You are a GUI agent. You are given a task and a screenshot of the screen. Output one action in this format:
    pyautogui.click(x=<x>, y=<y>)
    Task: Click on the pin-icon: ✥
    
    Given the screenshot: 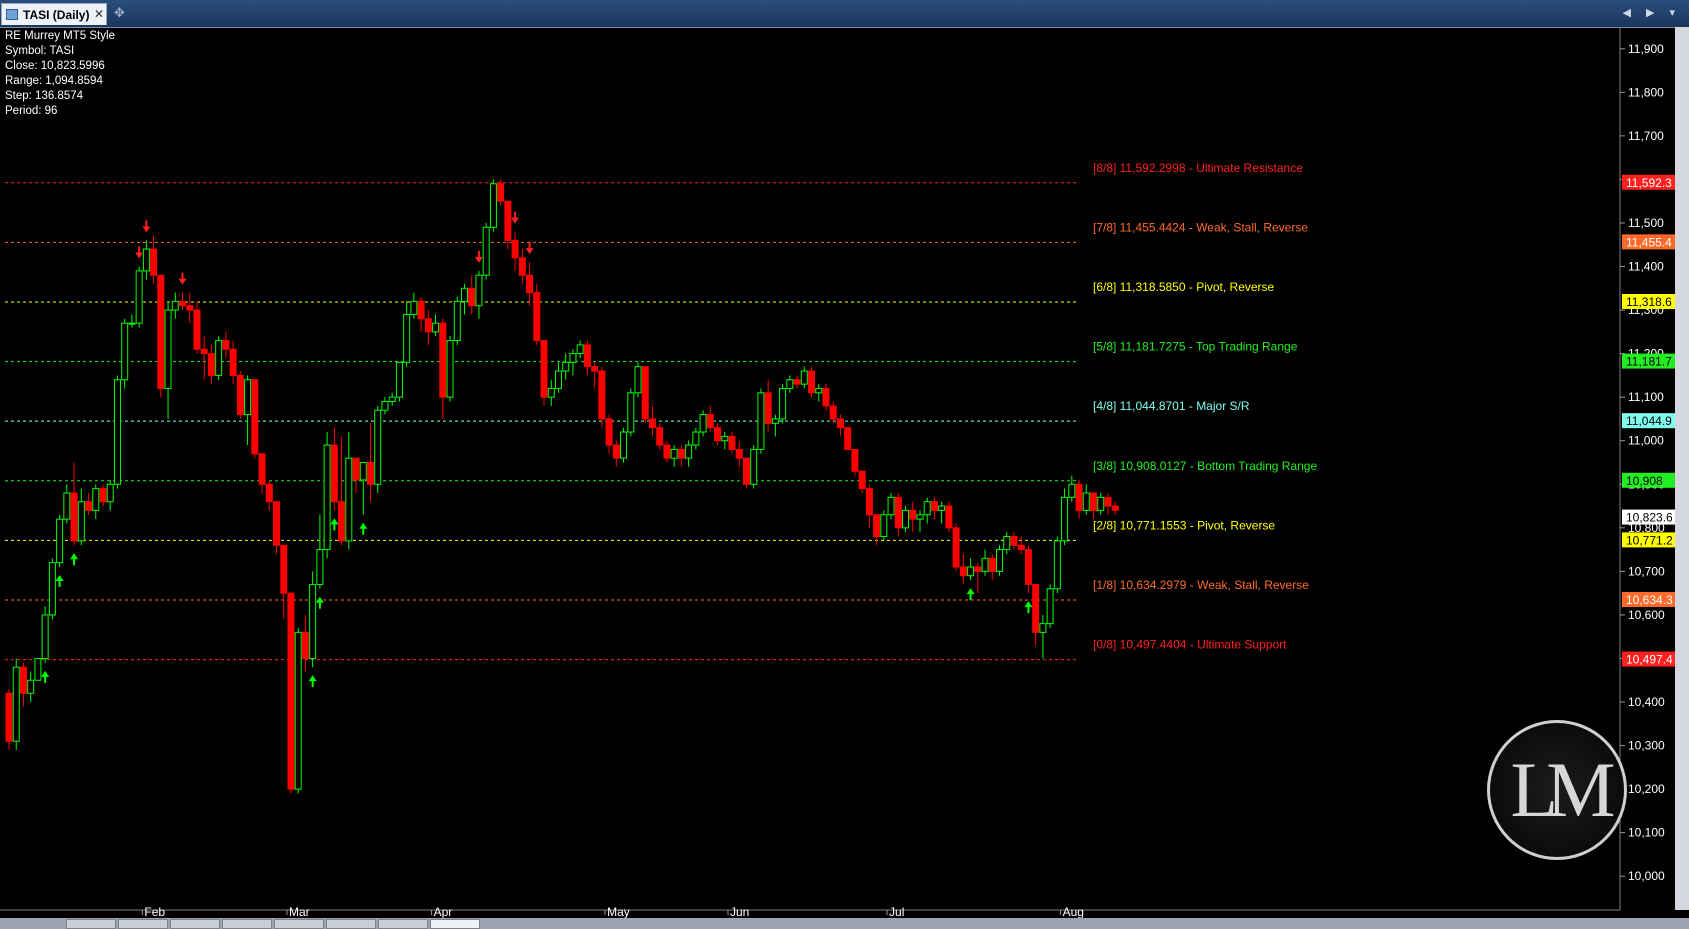 What is the action you would take?
    pyautogui.click(x=119, y=13)
    